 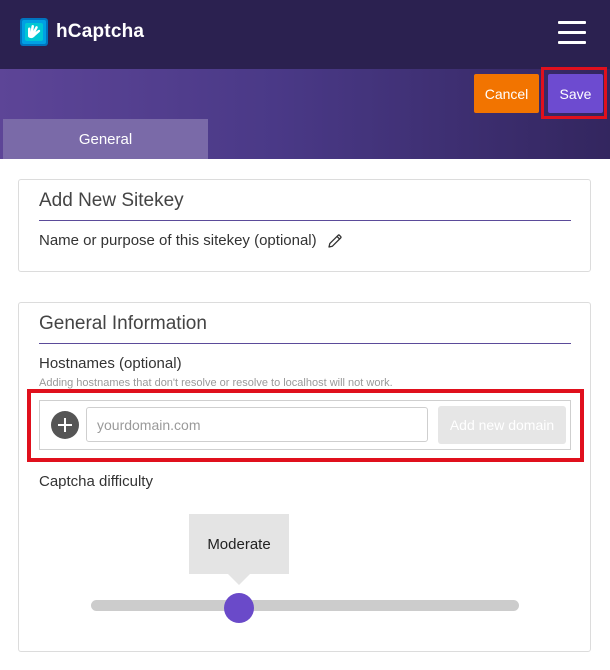 What do you see at coordinates (100, 31) in the screenshot?
I see `brand-name: hCaptcha` at bounding box center [100, 31].